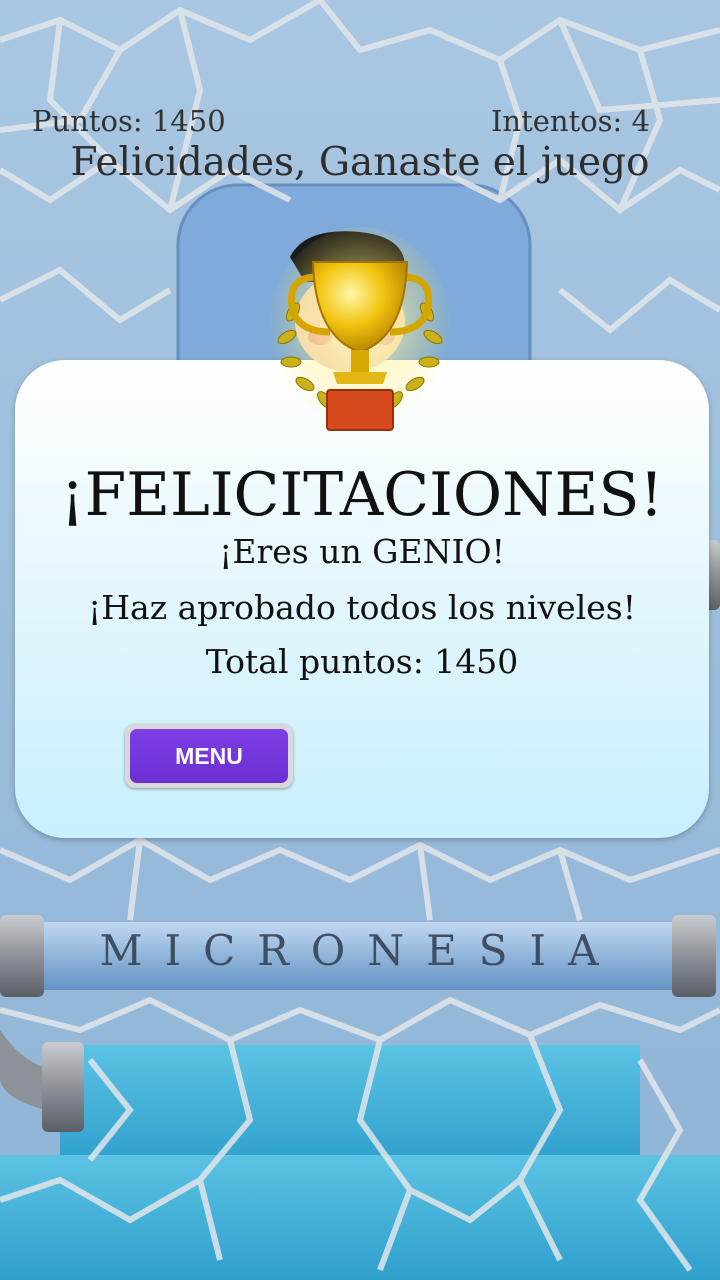  I want to click on status-message: Felicidades, Ganaste el juego, so click(360, 162).